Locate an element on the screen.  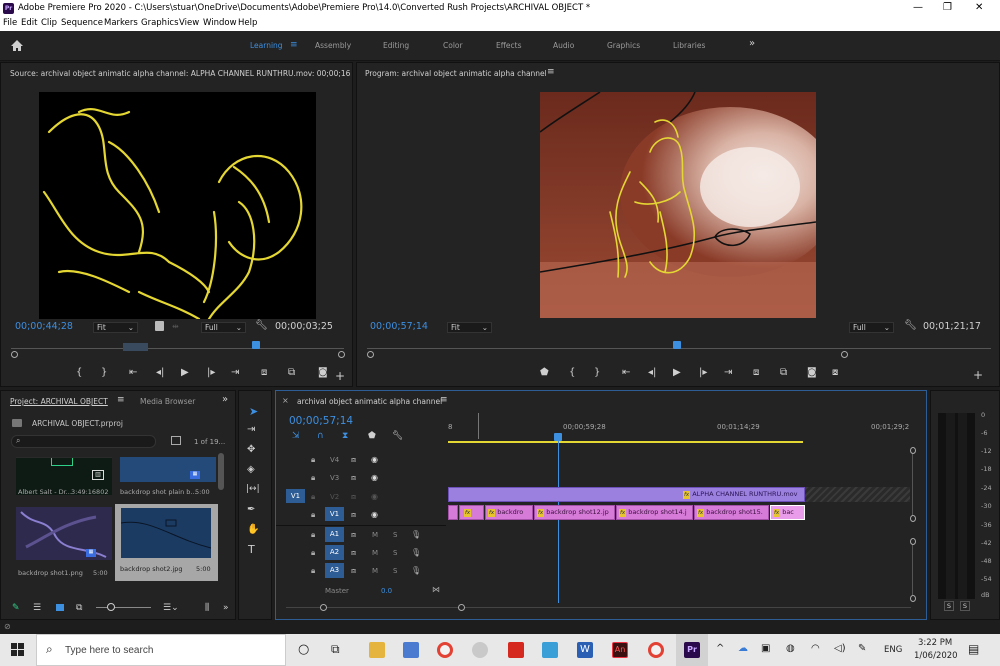
program-zoom-dropdown: Fit ⌄ is located at coordinates (469, 327).